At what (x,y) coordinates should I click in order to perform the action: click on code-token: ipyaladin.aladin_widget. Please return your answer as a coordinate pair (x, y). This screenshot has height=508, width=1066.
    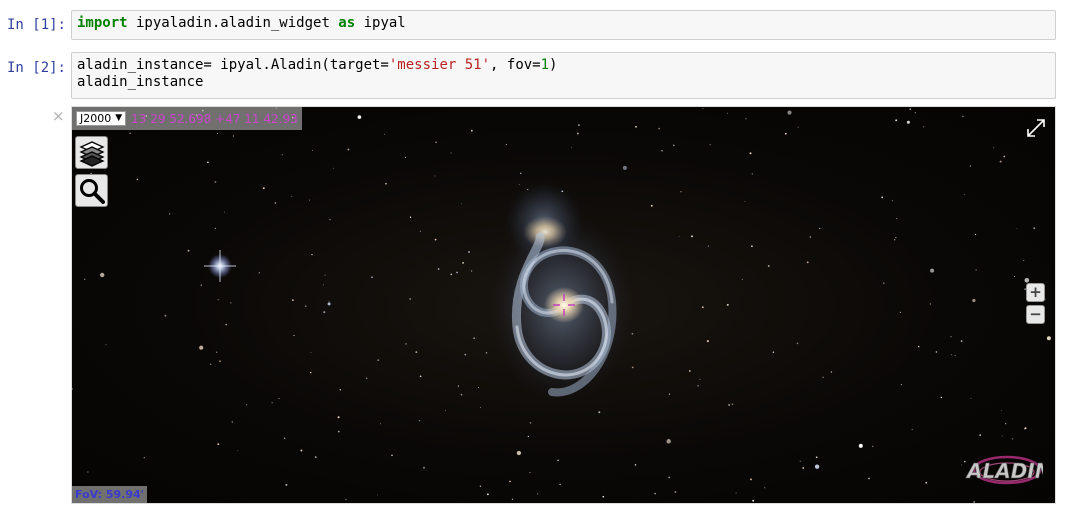
    Looking at the image, I should click on (233, 23).